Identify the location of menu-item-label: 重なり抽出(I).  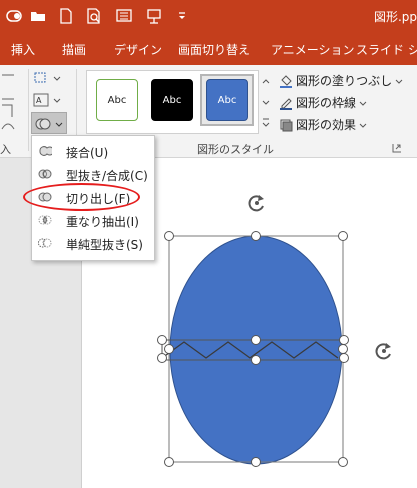
(102, 222).